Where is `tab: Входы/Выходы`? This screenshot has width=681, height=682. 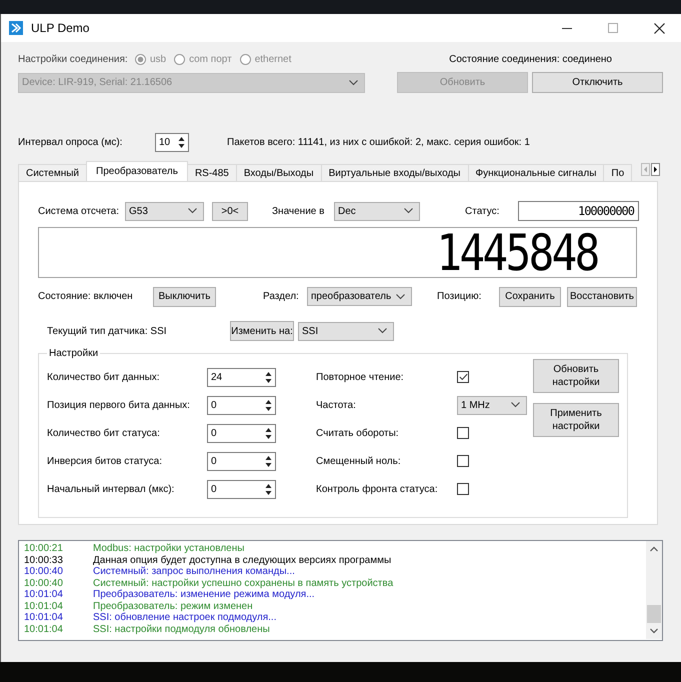
tab: Входы/Выходы is located at coordinates (279, 172).